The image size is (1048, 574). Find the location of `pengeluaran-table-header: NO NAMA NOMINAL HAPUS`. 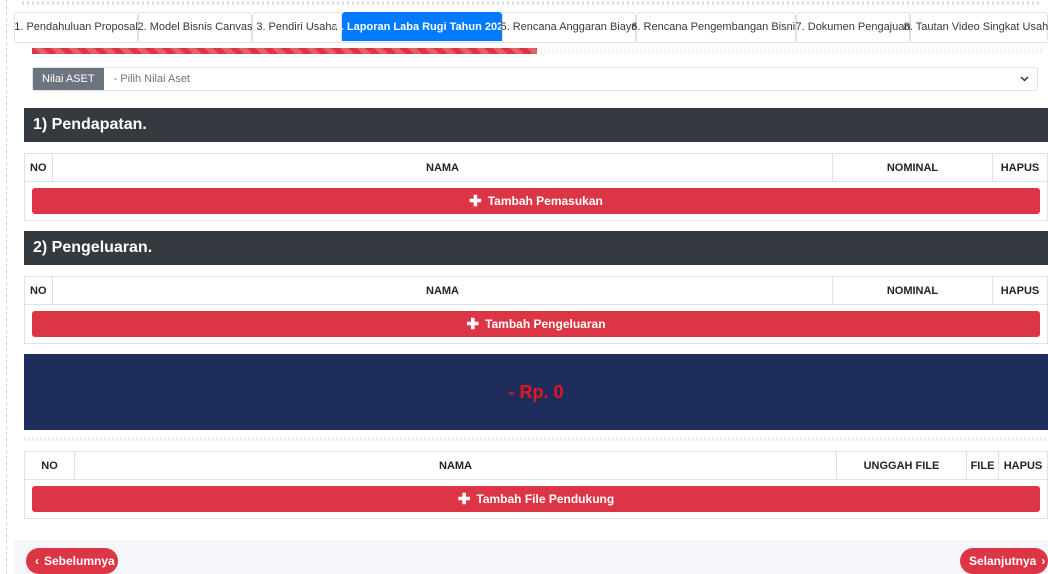

pengeluaran-table-header: NO NAMA NOMINAL HAPUS is located at coordinates (536, 291).